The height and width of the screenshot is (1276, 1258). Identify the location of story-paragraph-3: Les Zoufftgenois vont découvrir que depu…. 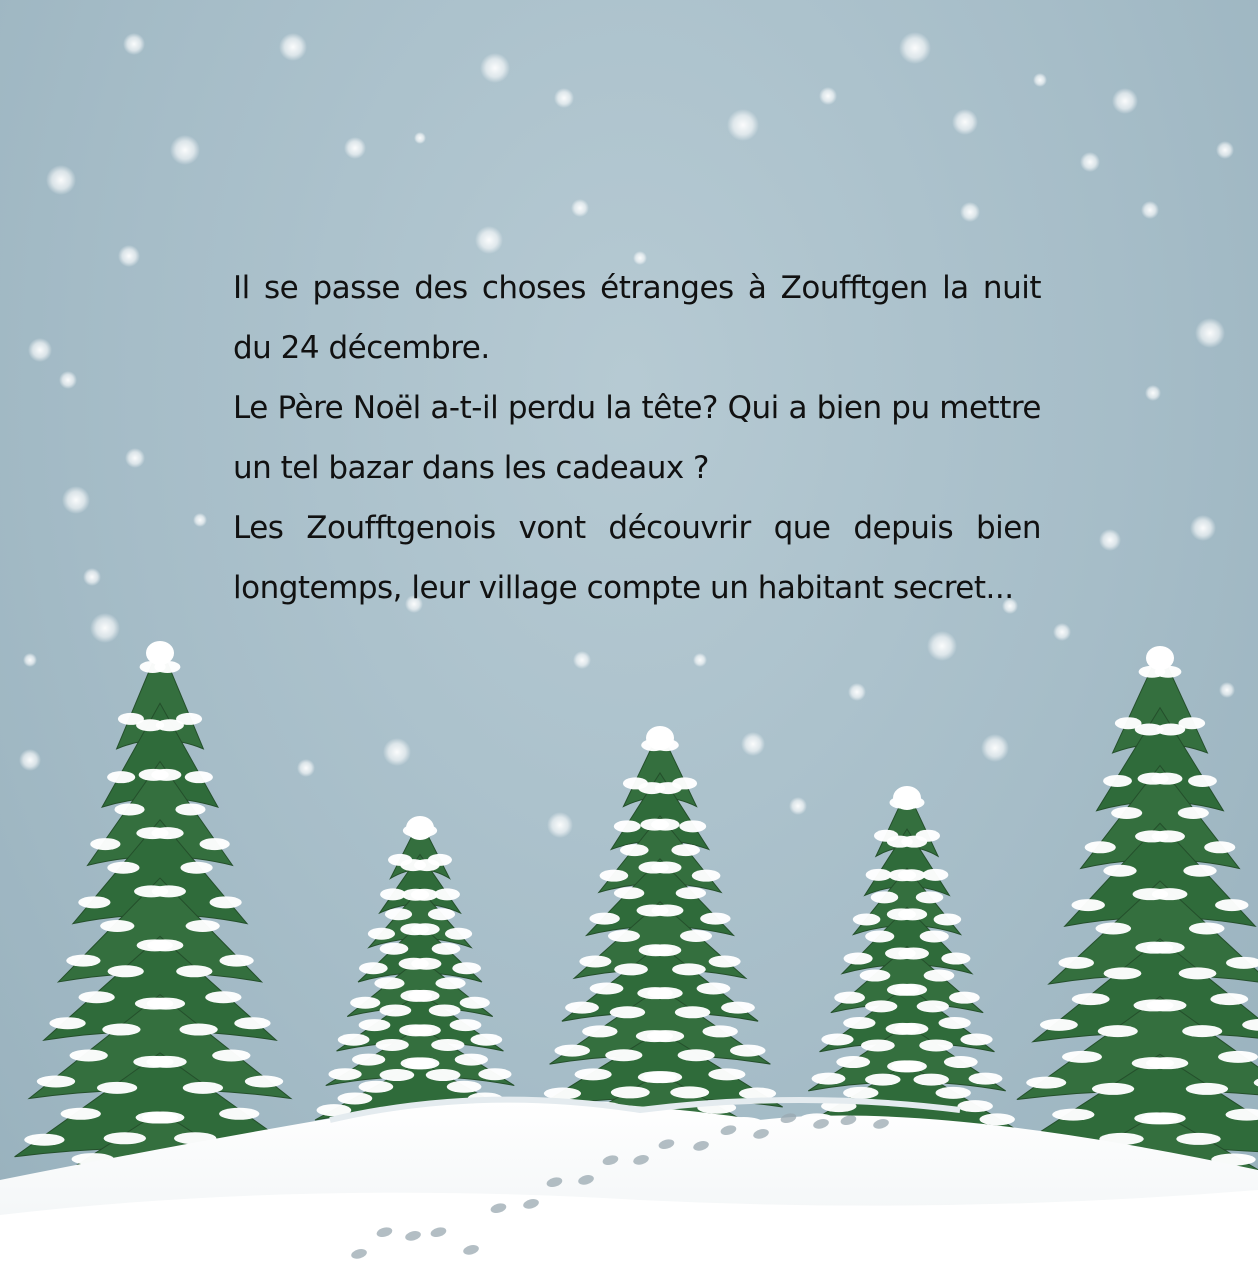
(637, 558).